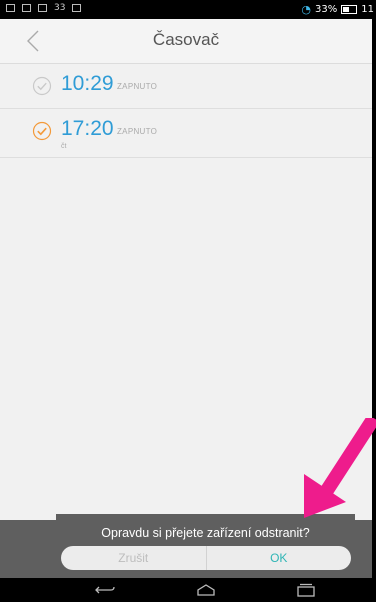 The width and height of the screenshot is (376, 602). What do you see at coordinates (306, 9) in the screenshot?
I see `wifi-icon: ◔` at bounding box center [306, 9].